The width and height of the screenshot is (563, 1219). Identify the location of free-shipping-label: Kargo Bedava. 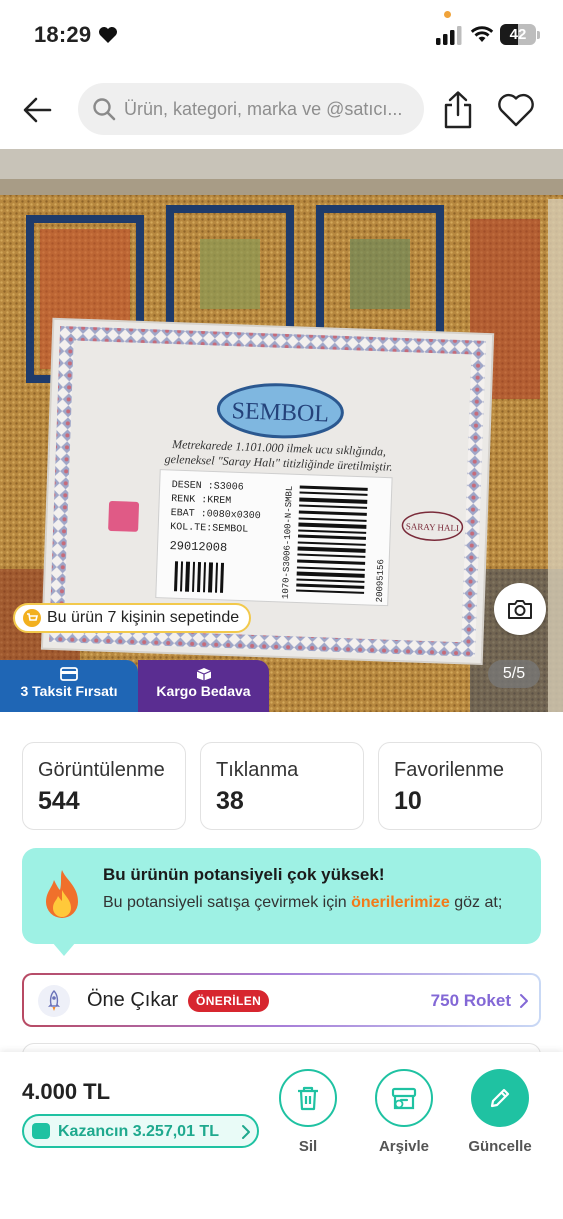
(203, 691).